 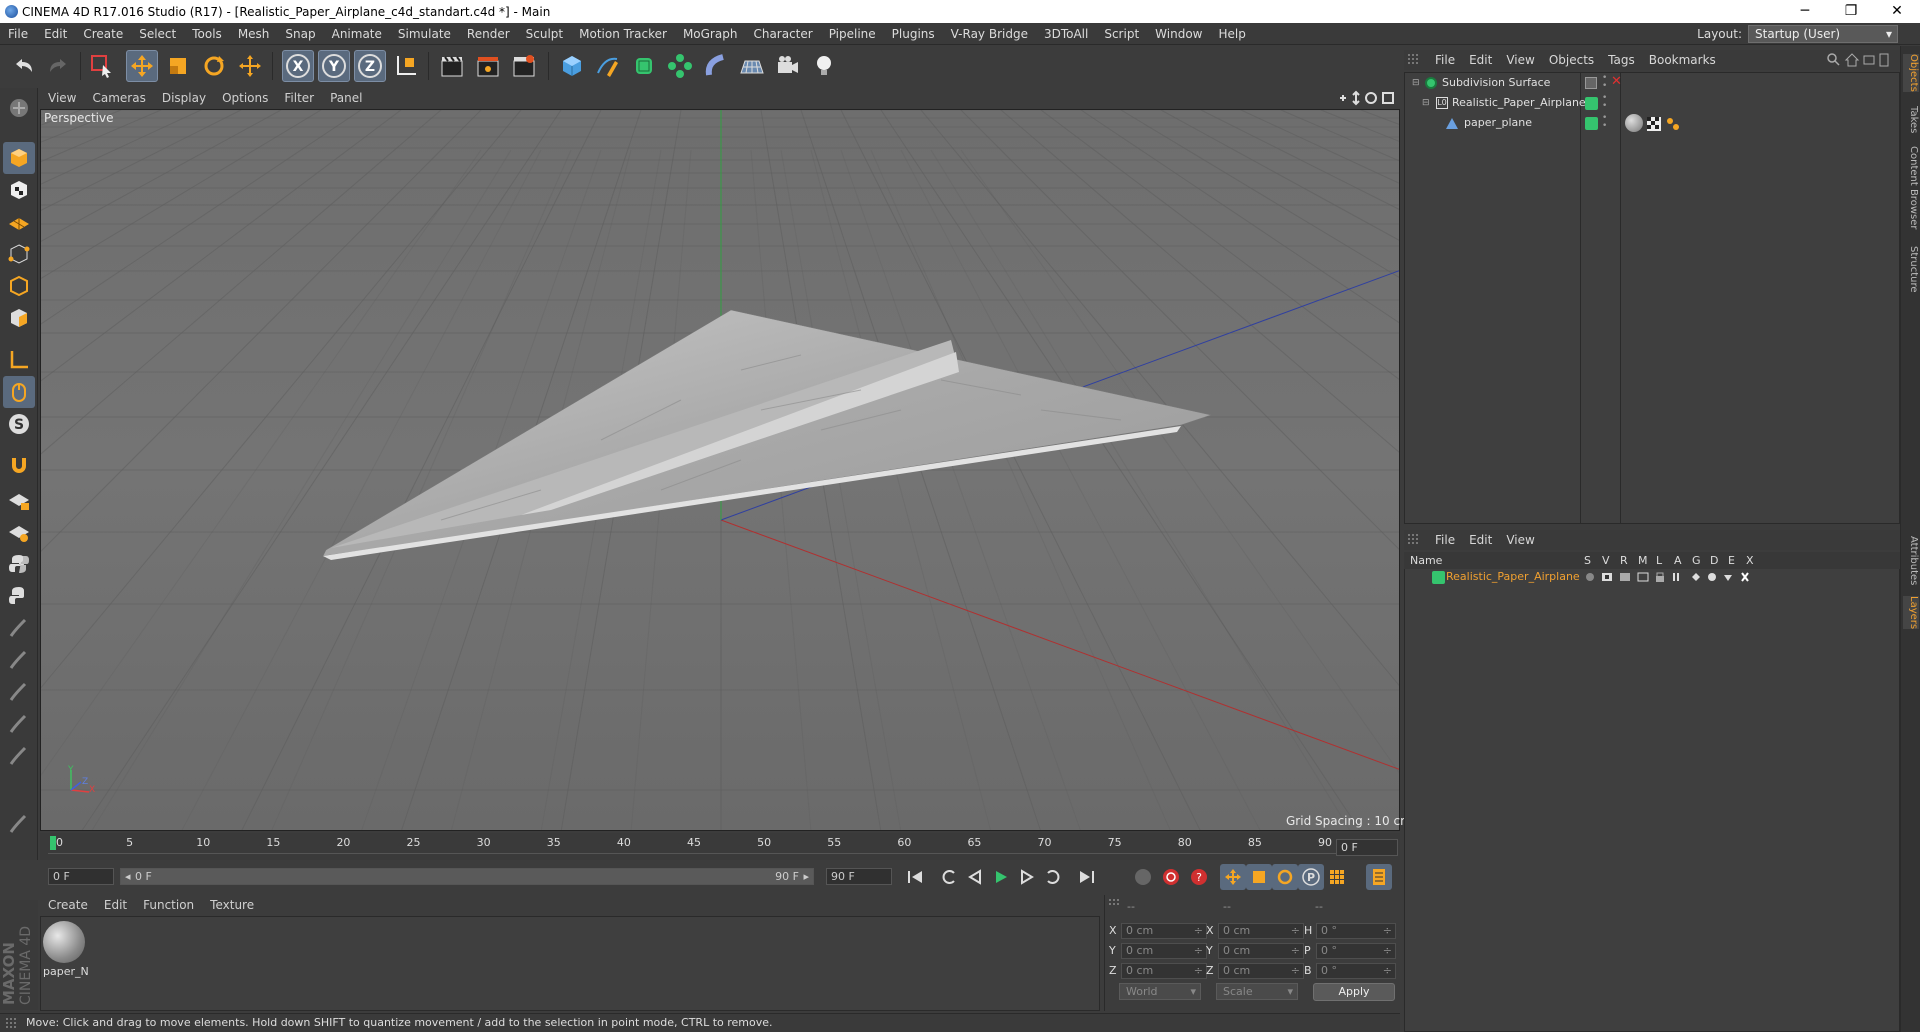 I want to click on layer-col-view: V, so click(x=1606, y=560).